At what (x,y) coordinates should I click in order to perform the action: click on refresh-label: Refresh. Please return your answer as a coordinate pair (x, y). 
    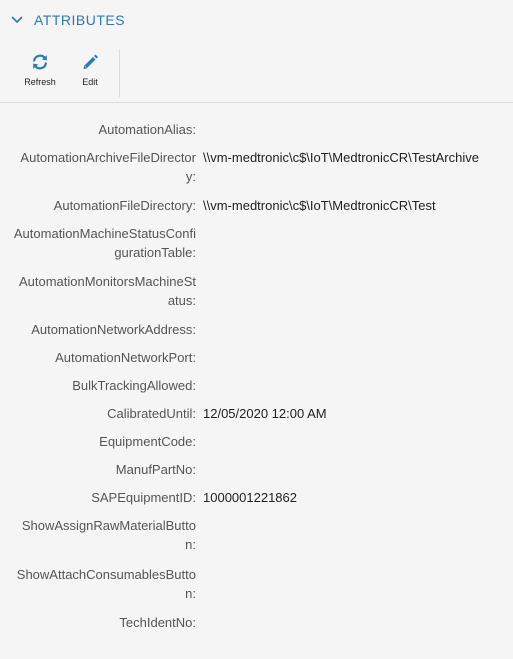
    Looking at the image, I should click on (40, 82).